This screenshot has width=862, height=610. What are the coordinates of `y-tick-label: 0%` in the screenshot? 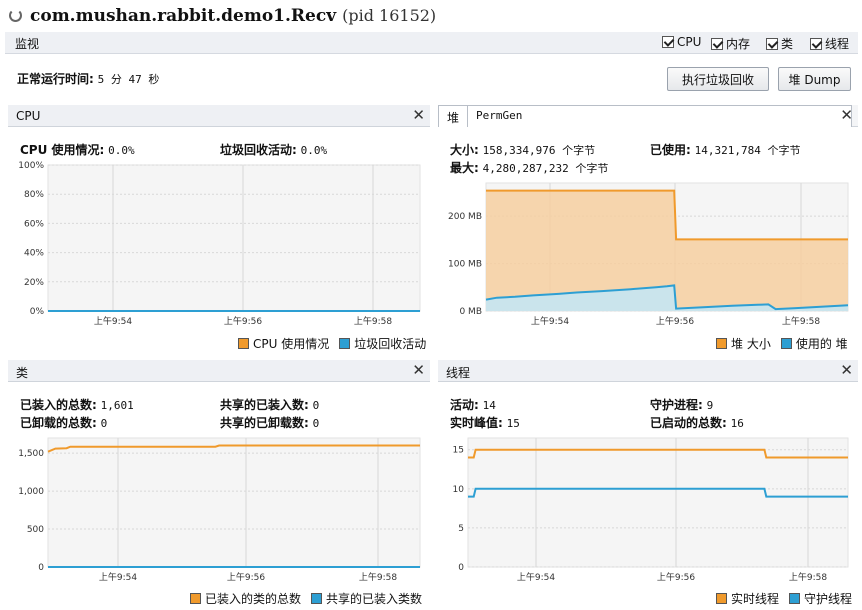 It's located at (37, 312).